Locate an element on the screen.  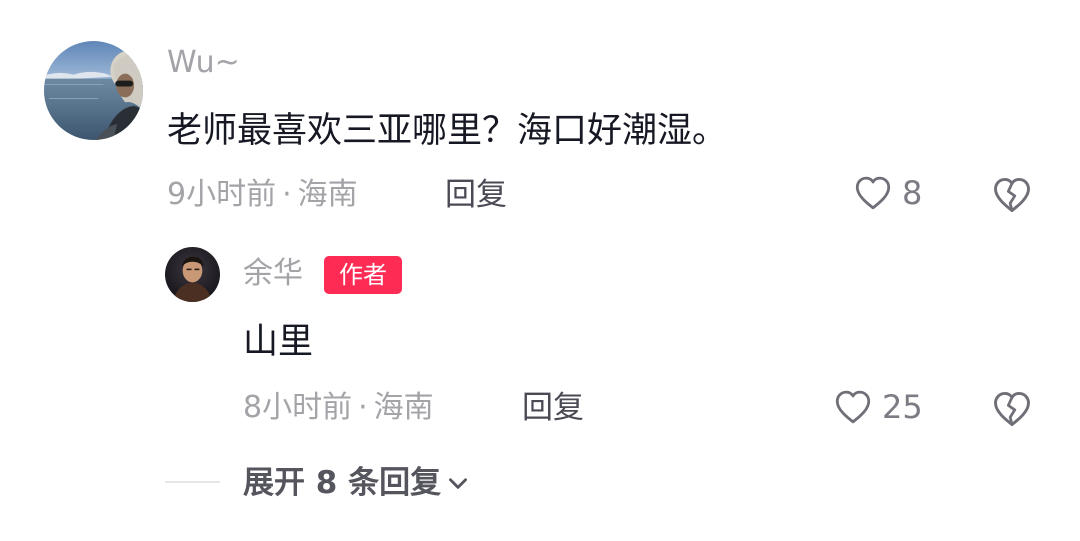
reply-like-button: 25 is located at coordinates (877, 407).